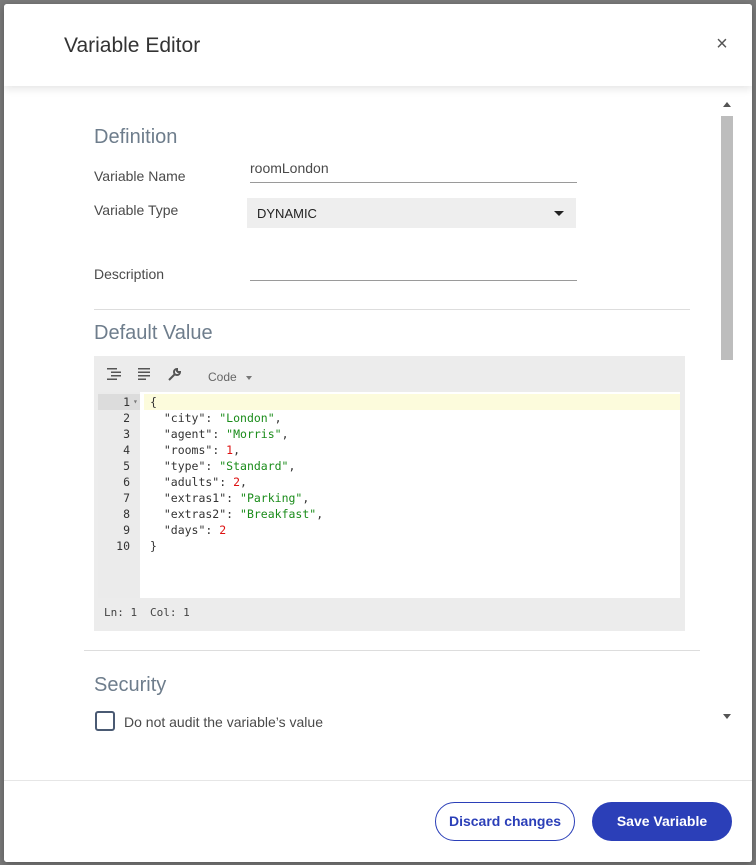  I want to click on vertical-scrollbar, so click(728, 412).